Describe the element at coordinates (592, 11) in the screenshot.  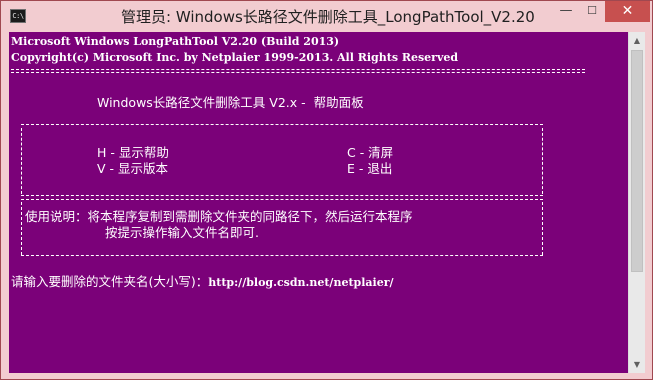
I see `maximize-button: ☐` at that location.